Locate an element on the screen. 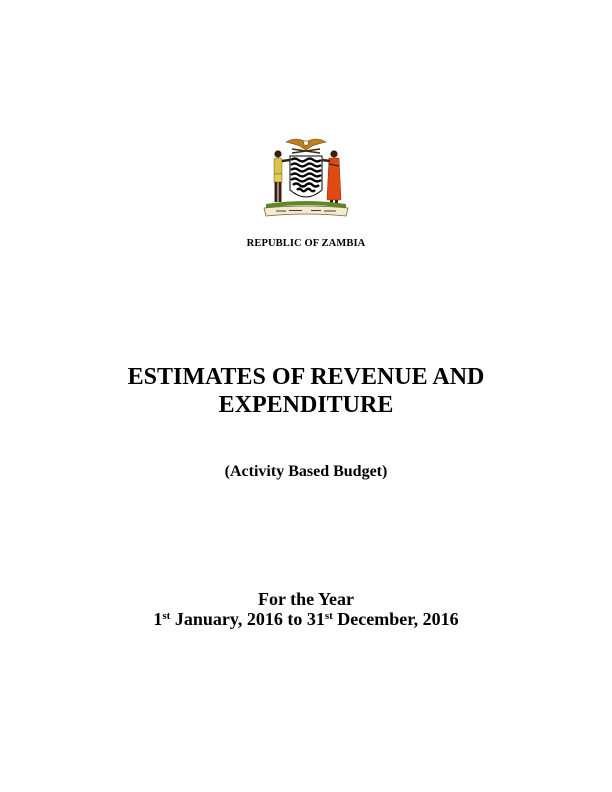 The image size is (612, 792). document-subtitle: (Activity Based Budget) is located at coordinates (306, 471).